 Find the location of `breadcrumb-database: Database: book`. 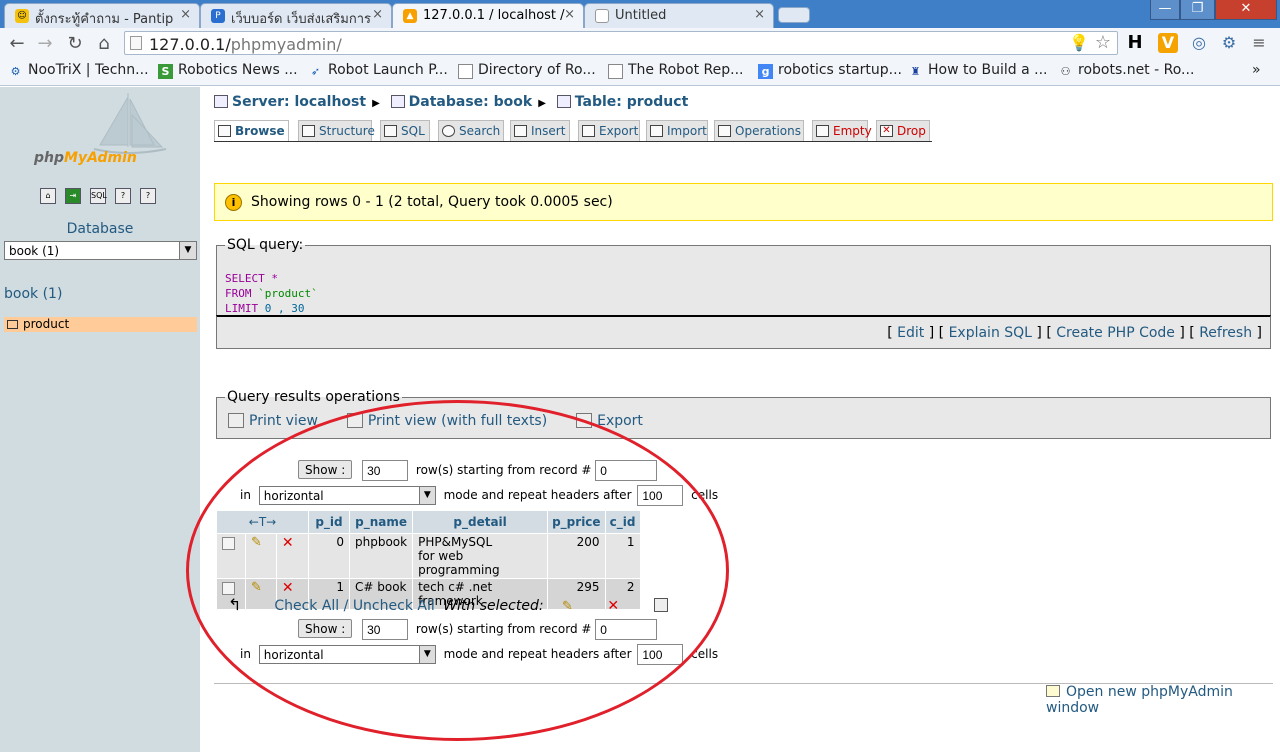

breadcrumb-database: Database: book is located at coordinates (471, 102).